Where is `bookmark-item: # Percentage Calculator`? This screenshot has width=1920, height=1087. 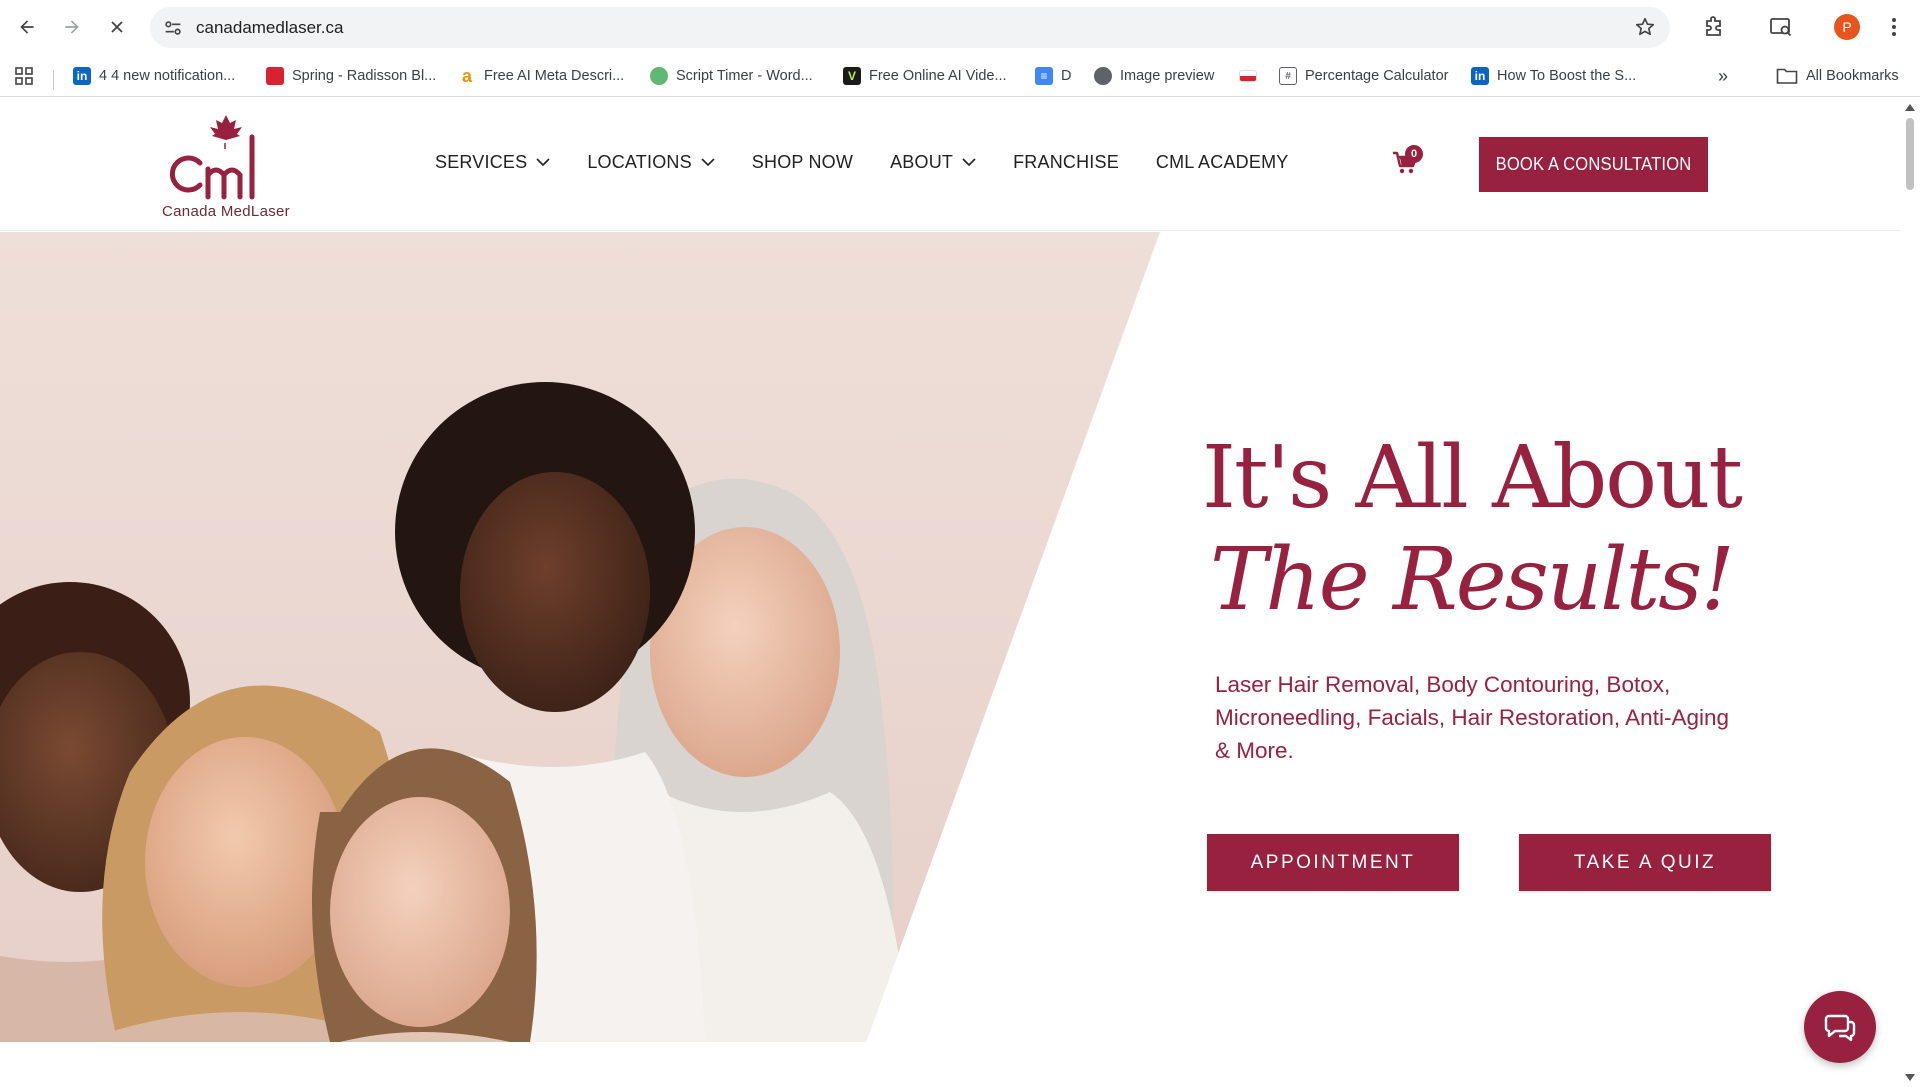 bookmark-item: # Percentage Calculator is located at coordinates (1363, 76).